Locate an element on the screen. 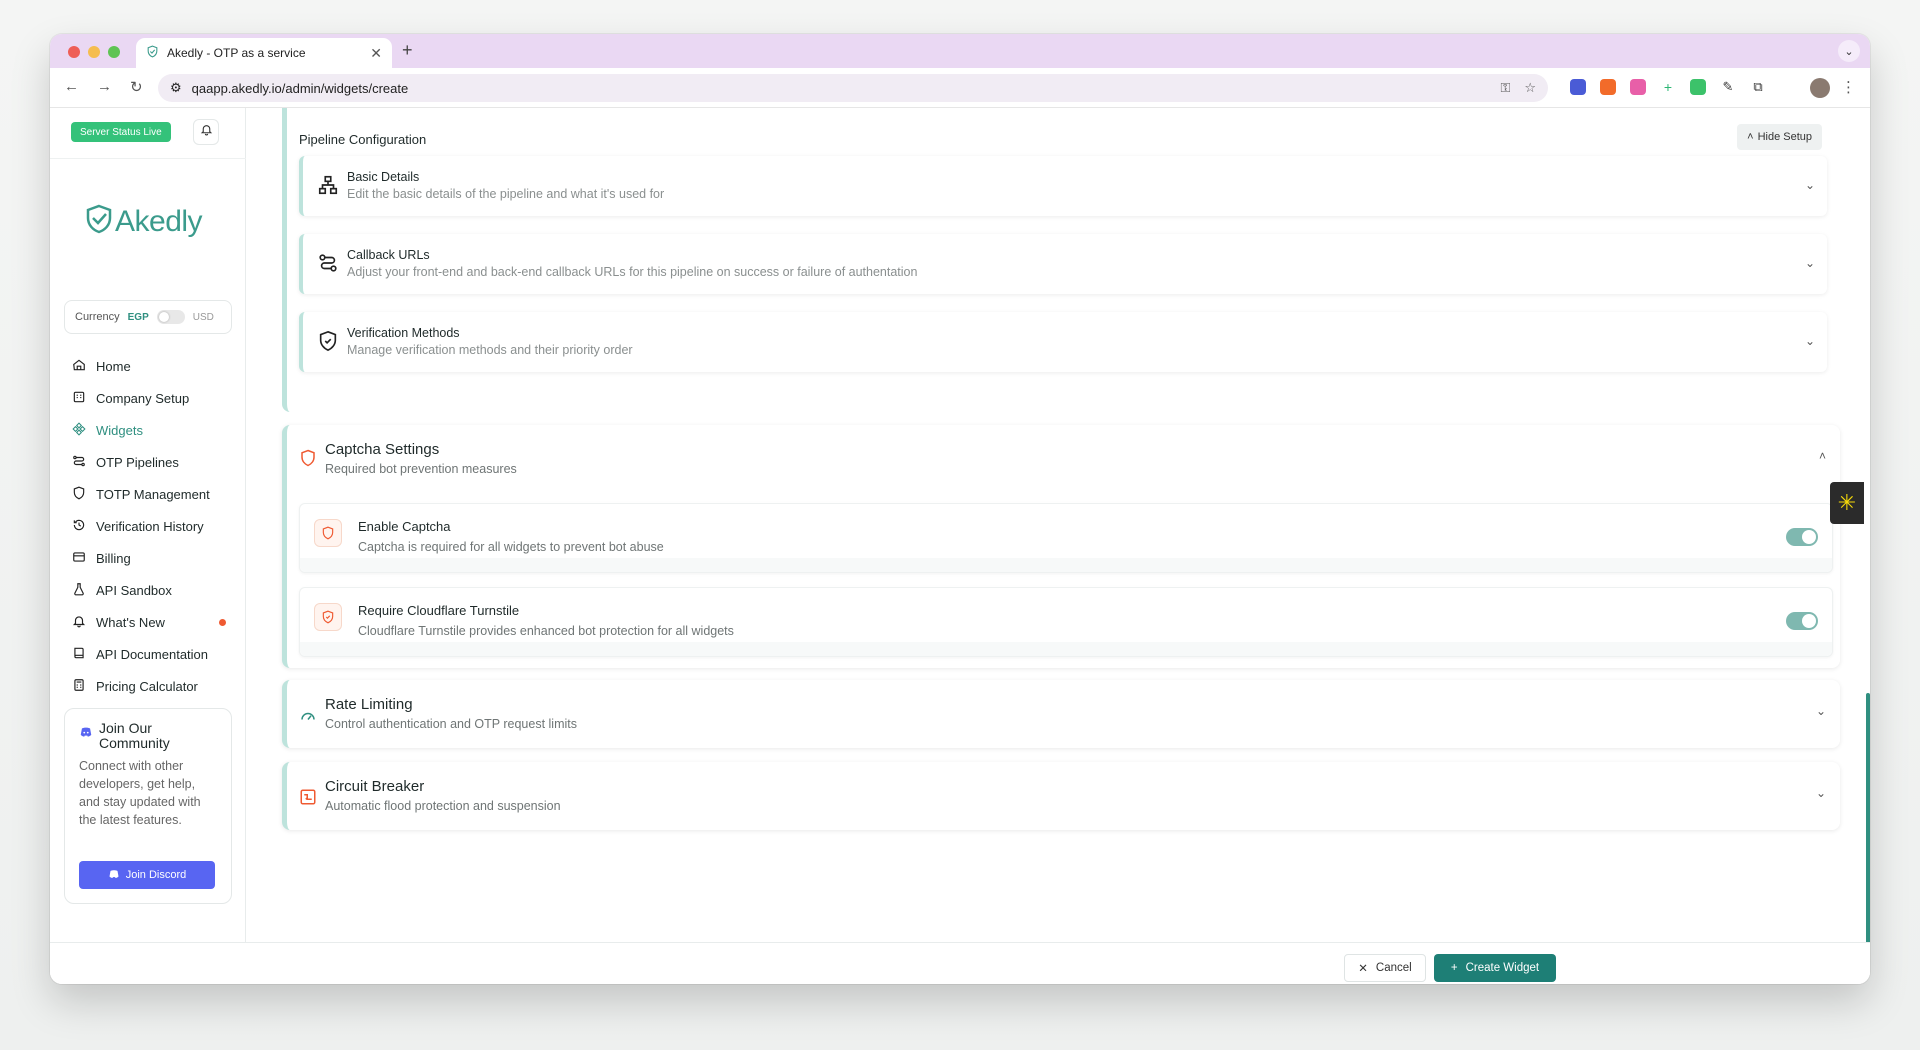  sidebar-item-home: Home is located at coordinates (152, 366).